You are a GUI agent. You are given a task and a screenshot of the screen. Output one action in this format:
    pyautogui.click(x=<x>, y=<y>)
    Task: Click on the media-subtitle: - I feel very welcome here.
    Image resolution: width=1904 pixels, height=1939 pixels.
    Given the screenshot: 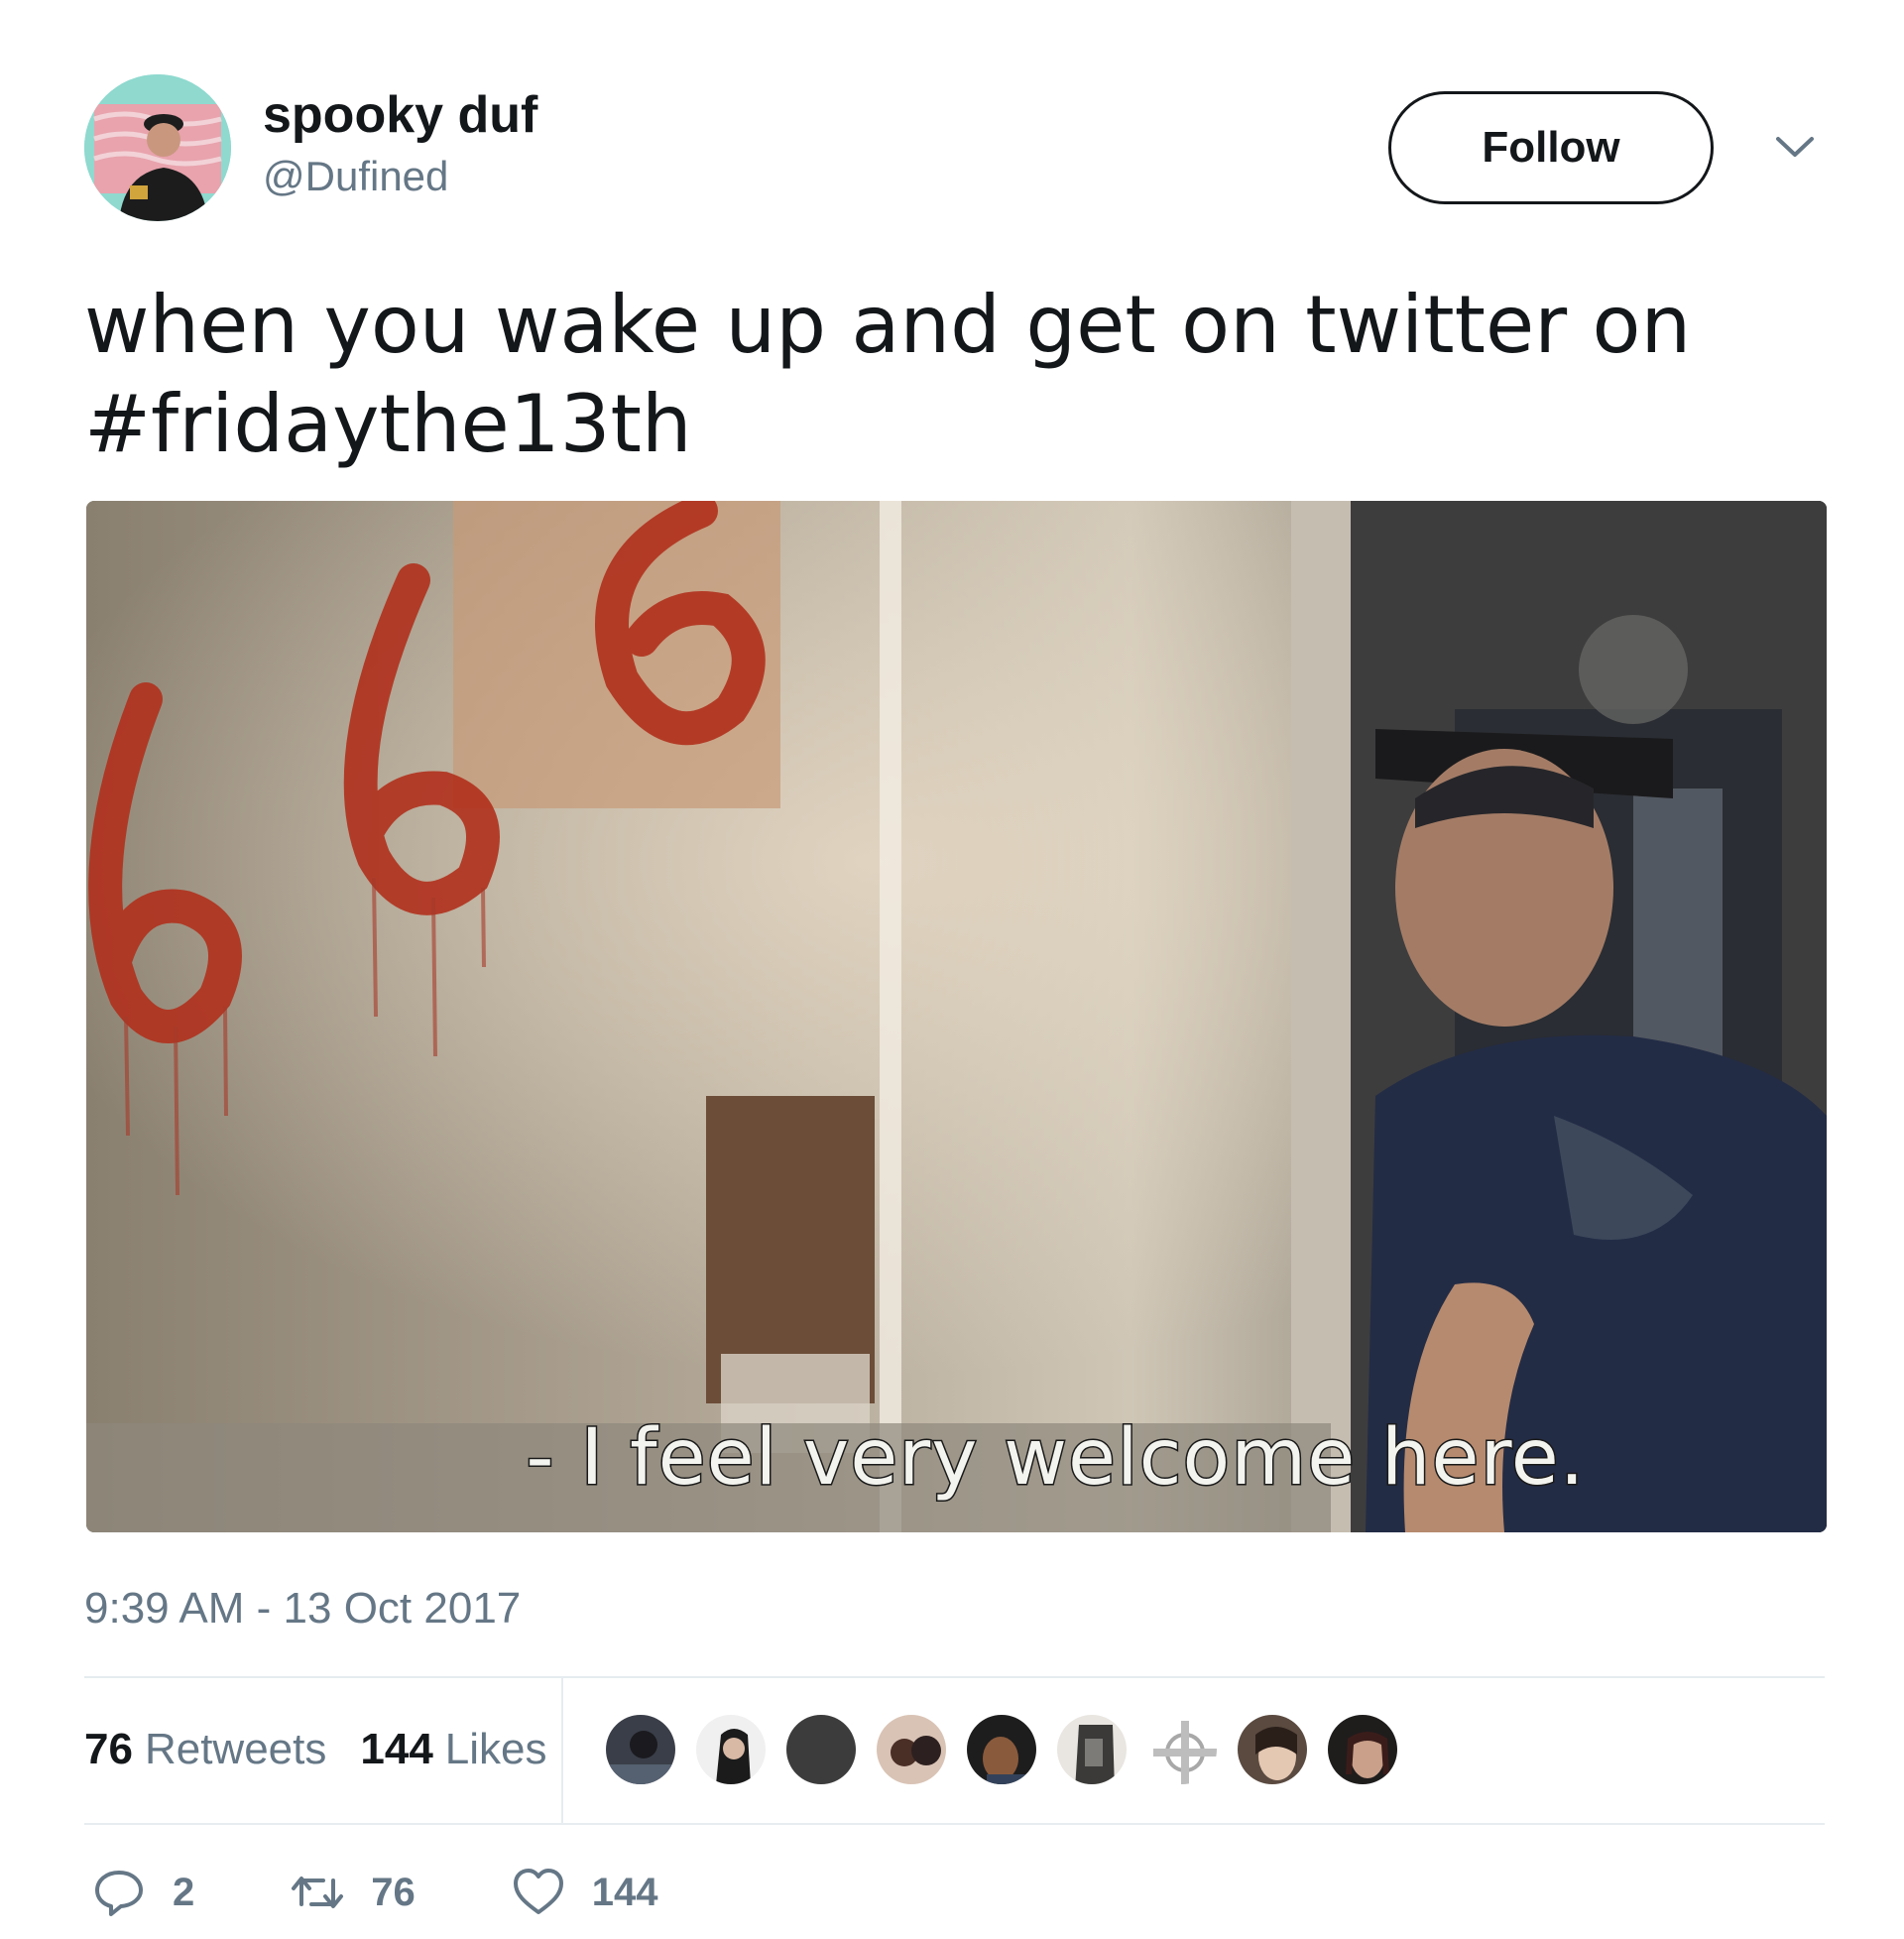 What is the action you would take?
    pyautogui.click(x=1055, y=1458)
    